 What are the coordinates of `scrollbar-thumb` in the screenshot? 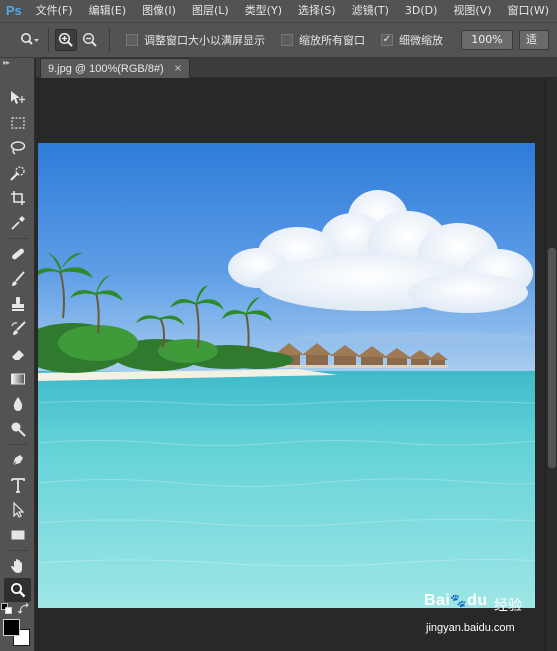 It's located at (552, 358).